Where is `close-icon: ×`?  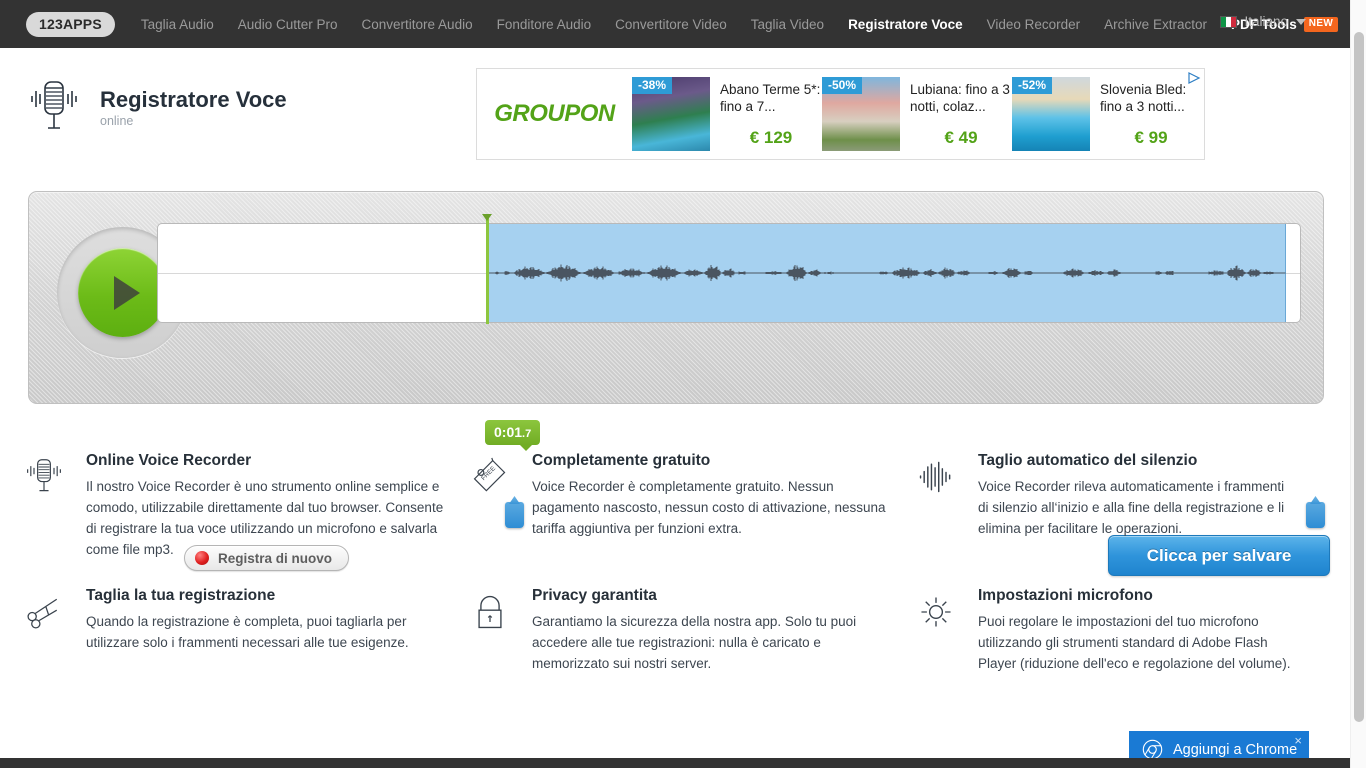 close-icon: × is located at coordinates (1298, 740).